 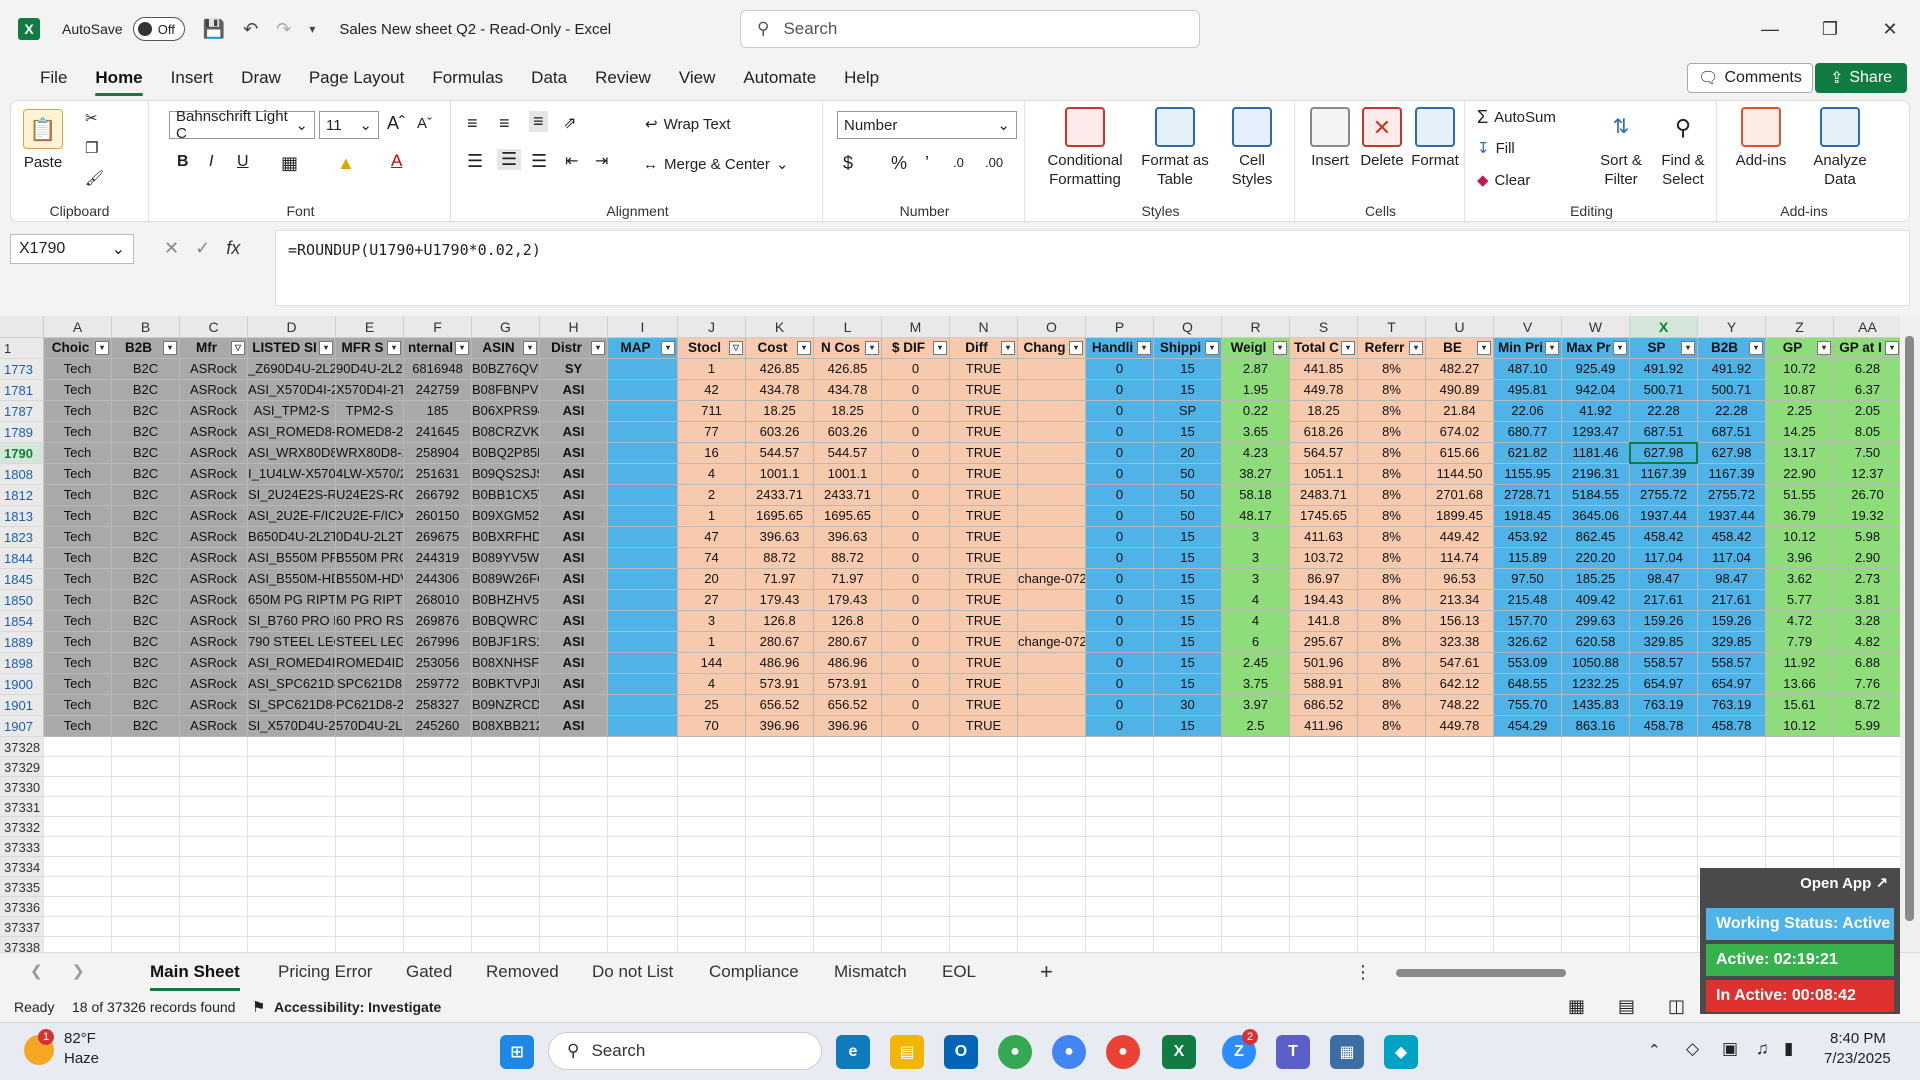 What do you see at coordinates (712, 663) in the screenshot?
I see `table-cell: 144` at bounding box center [712, 663].